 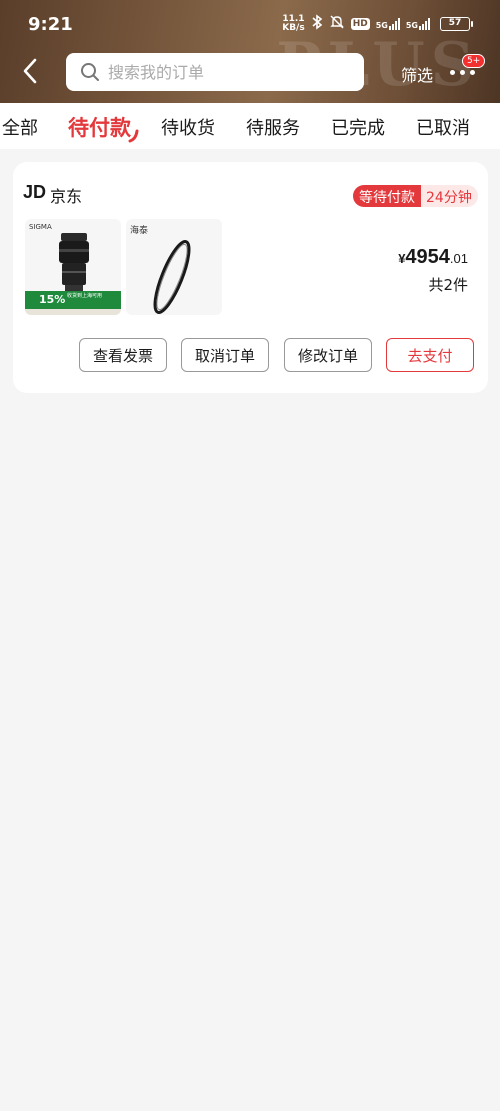 I want to click on filter-ring-image, so click(x=172, y=277).